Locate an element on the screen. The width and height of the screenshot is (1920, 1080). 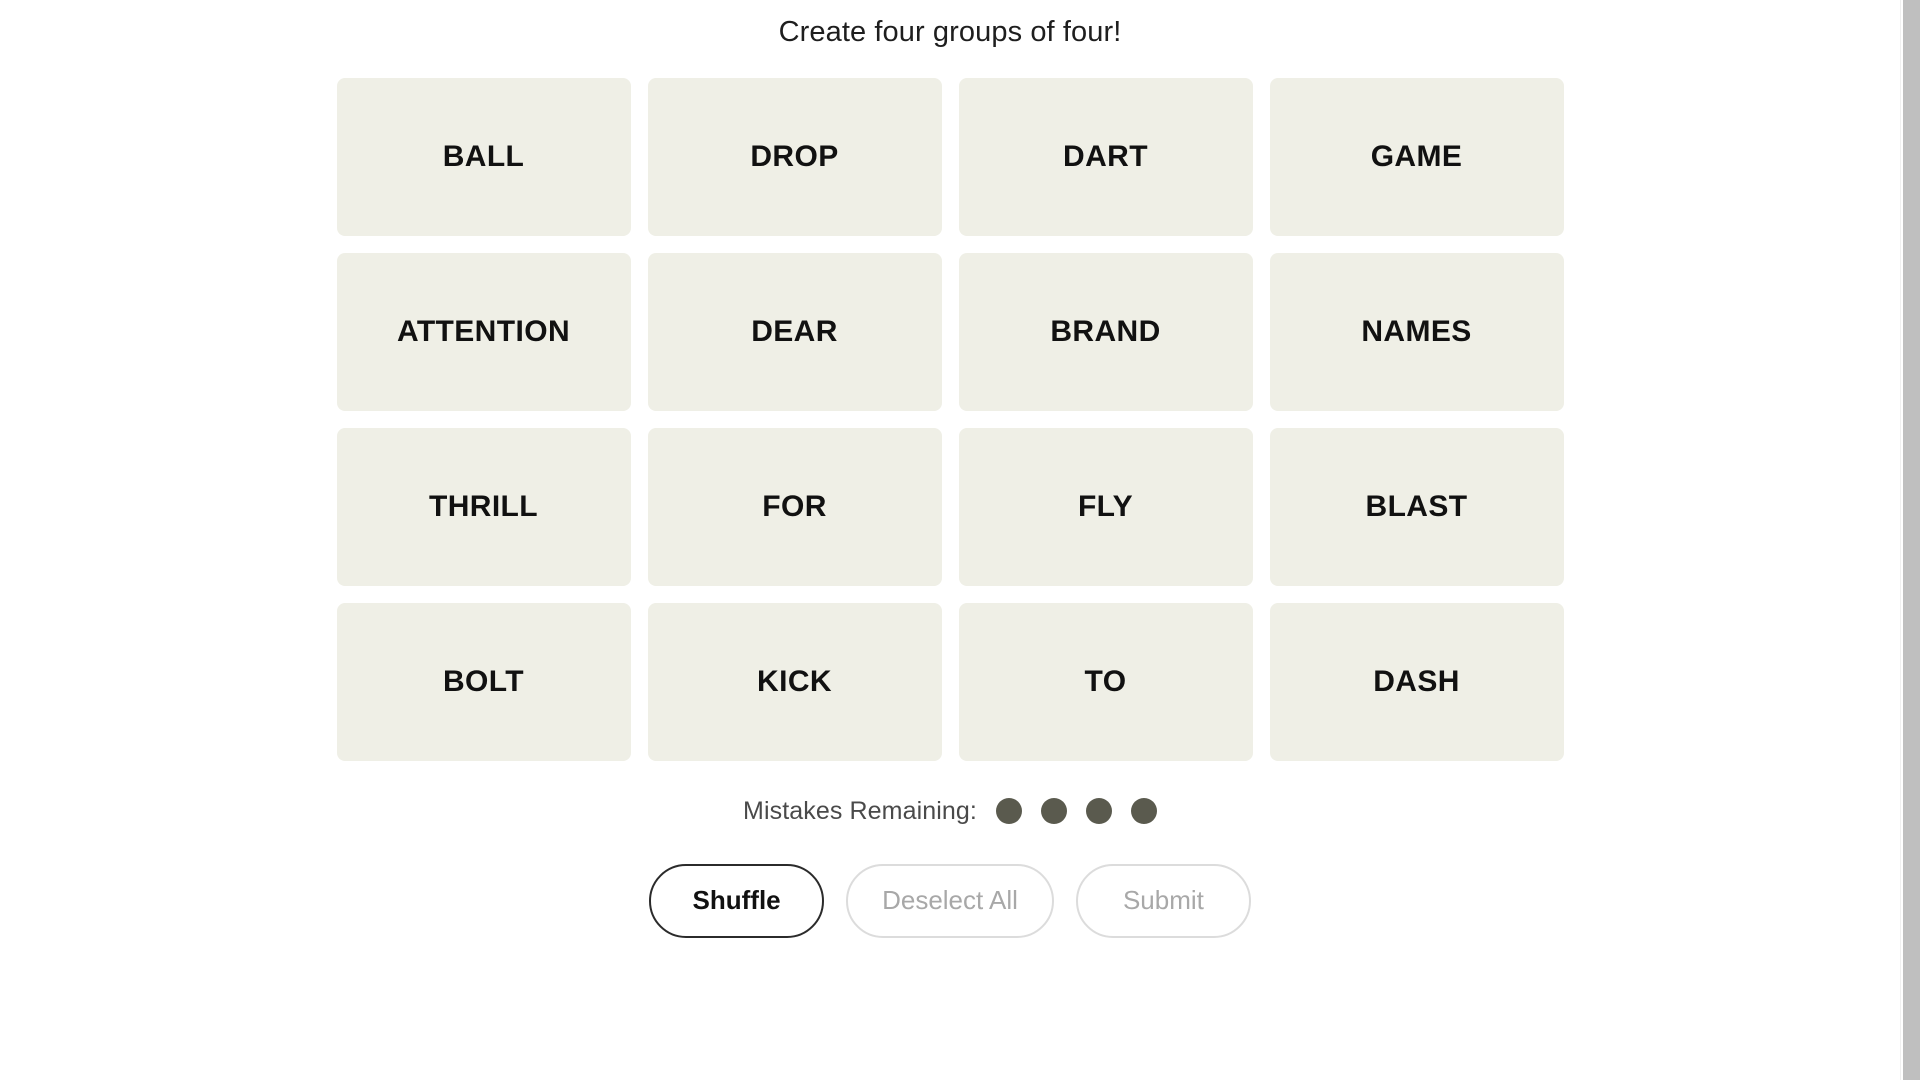
word-tile-kick: KICK is located at coordinates (794, 681).